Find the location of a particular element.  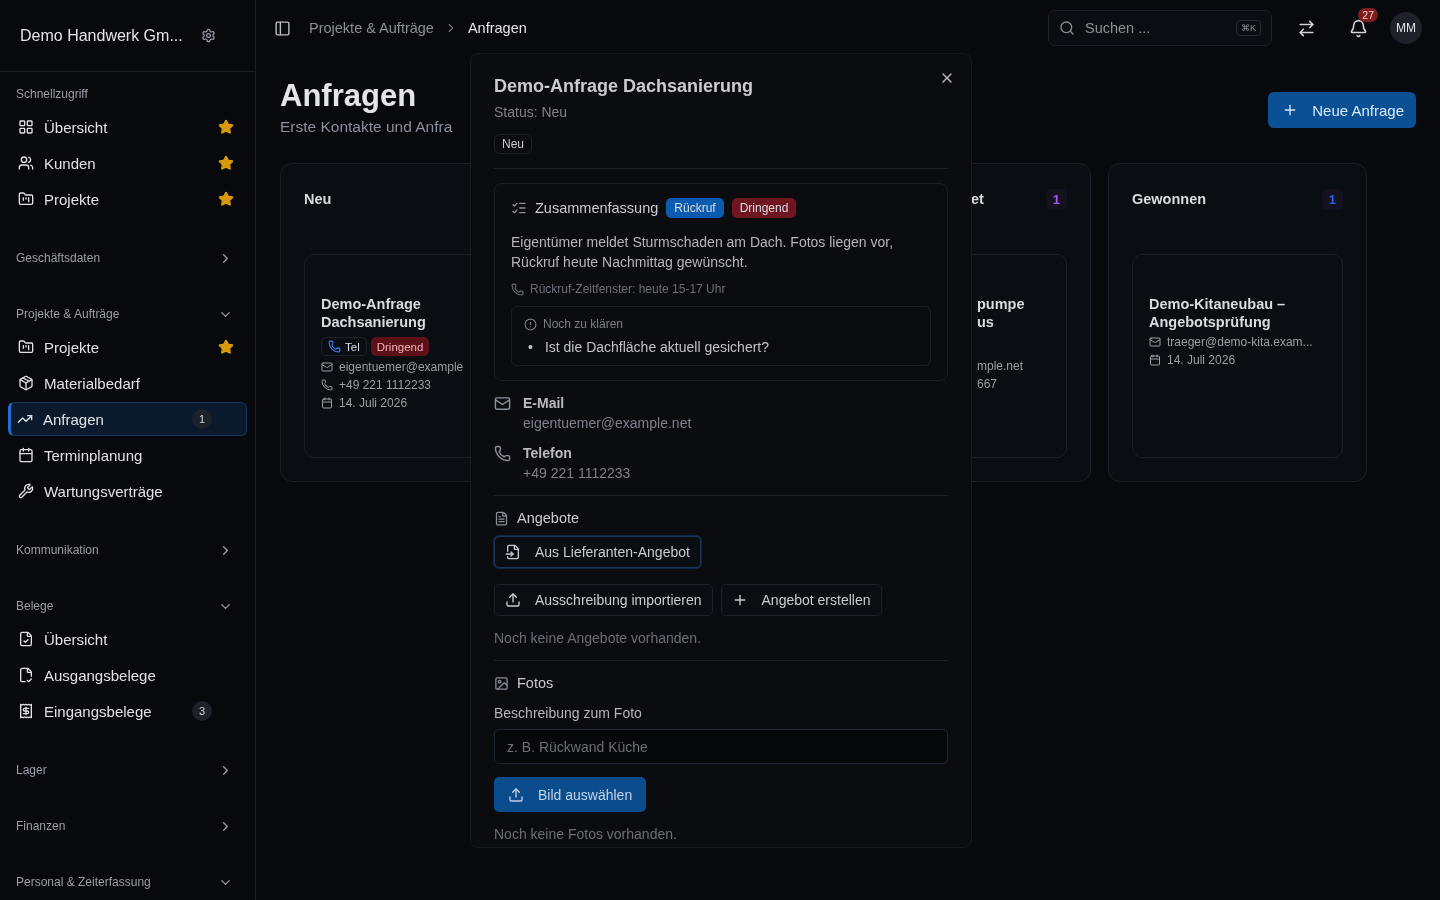

field-label: Beschreibung zum Foto is located at coordinates (568, 713).